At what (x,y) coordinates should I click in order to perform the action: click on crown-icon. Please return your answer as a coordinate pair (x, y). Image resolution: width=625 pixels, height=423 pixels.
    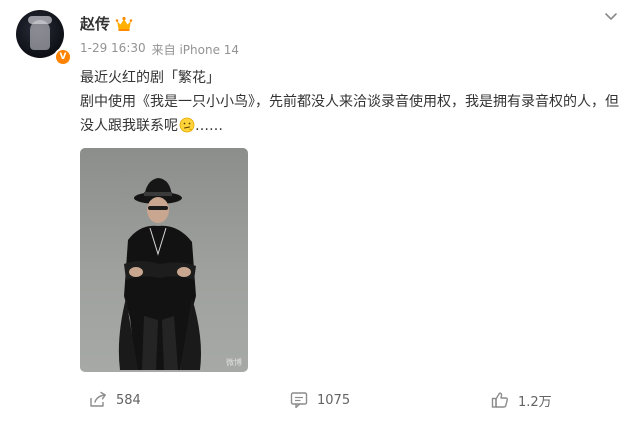
    Looking at the image, I should click on (124, 23).